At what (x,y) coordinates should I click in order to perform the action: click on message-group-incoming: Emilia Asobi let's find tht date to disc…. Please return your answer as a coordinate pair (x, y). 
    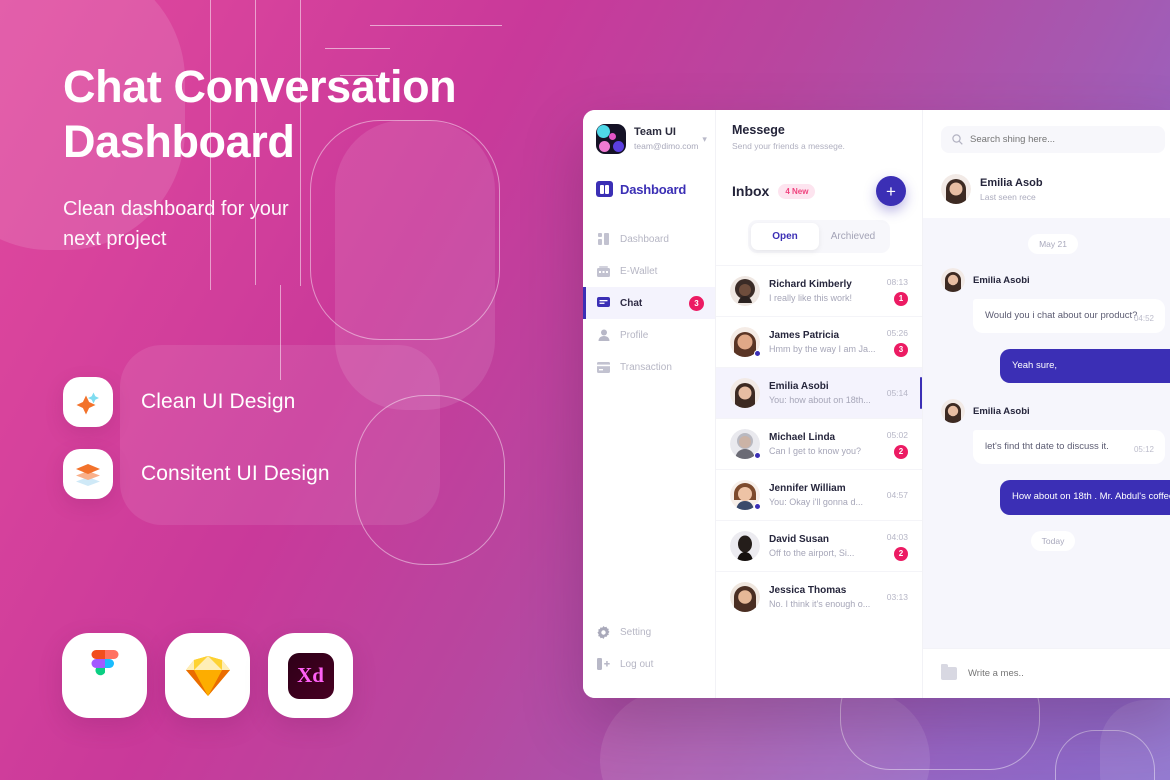
    Looking at the image, I should click on (1053, 432).